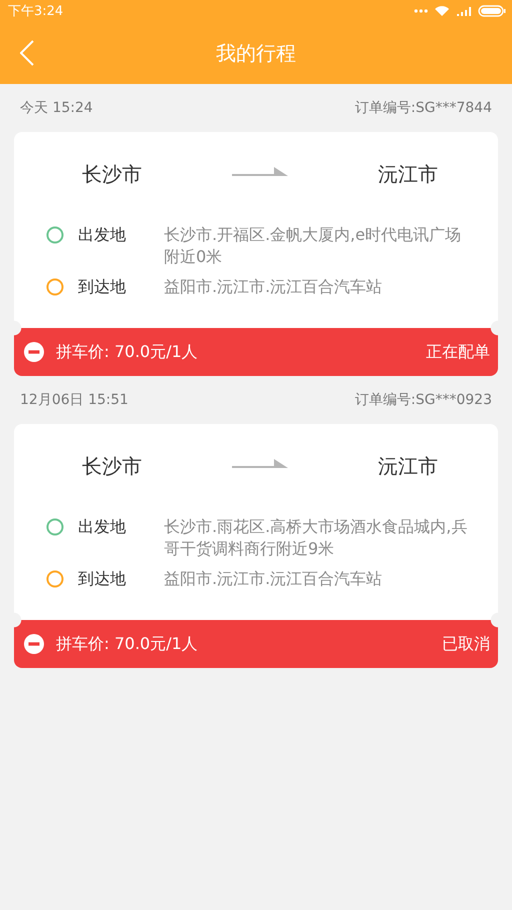 This screenshot has height=910, width=512. Describe the element at coordinates (423, 108) in the screenshot. I see `order-number: 订单编号:SG***7844` at that location.